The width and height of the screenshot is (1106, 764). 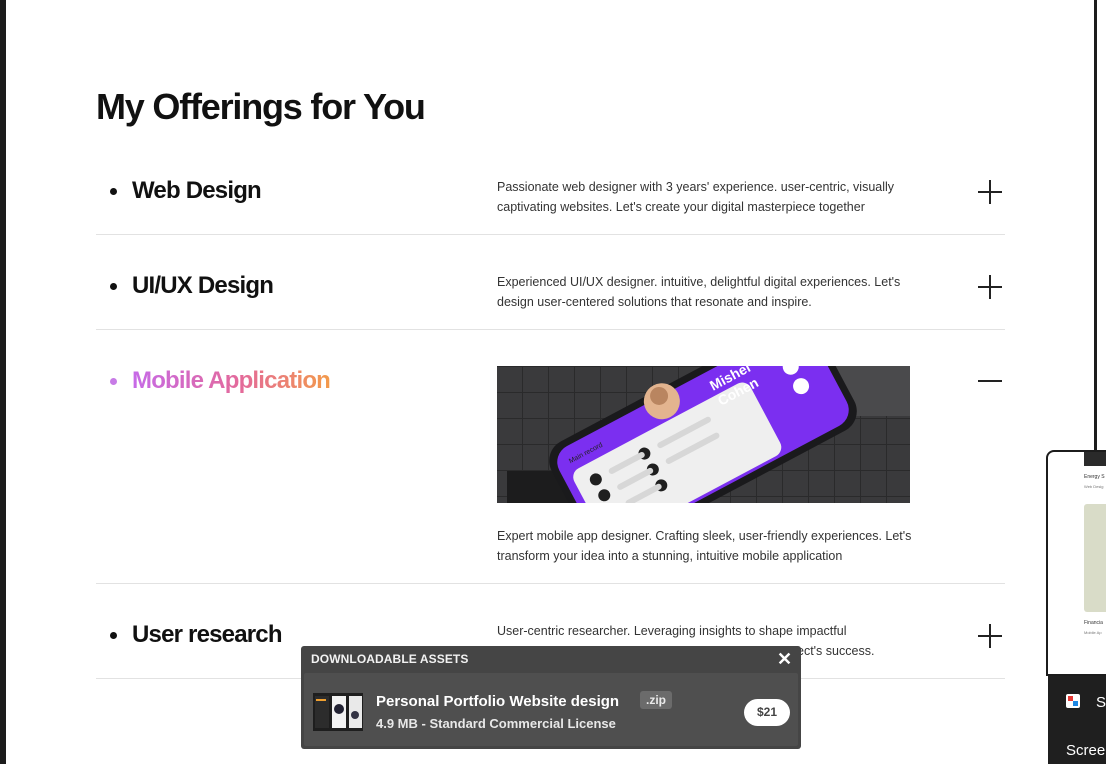 I want to click on offering-title: Web Design, so click(x=197, y=190).